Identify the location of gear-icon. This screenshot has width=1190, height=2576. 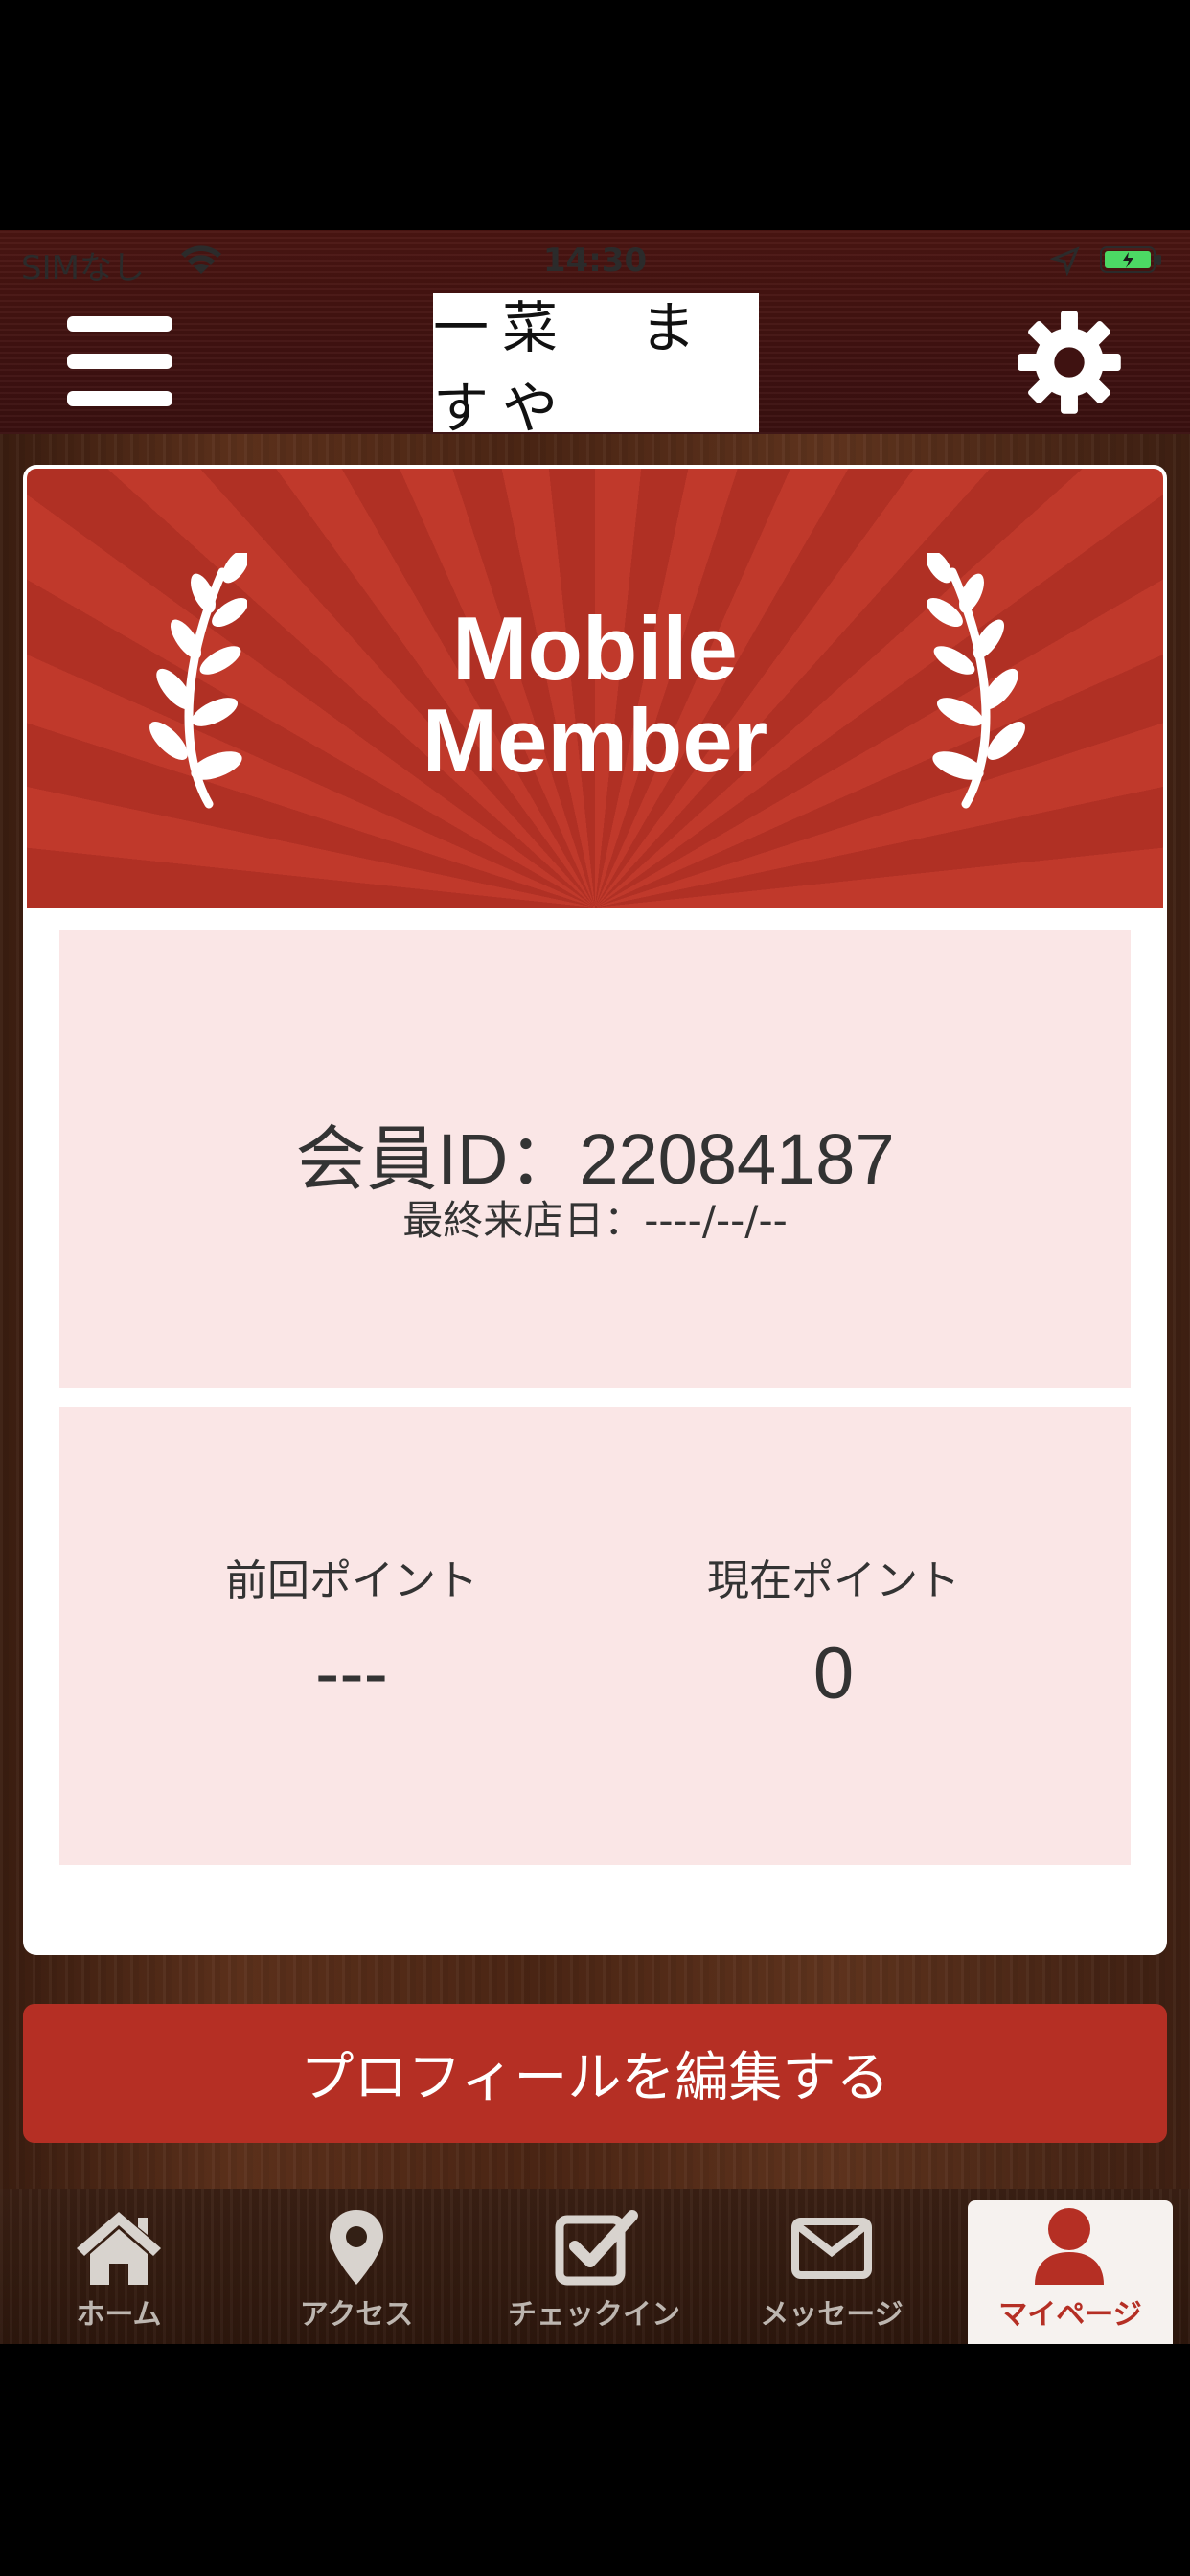
(1070, 362).